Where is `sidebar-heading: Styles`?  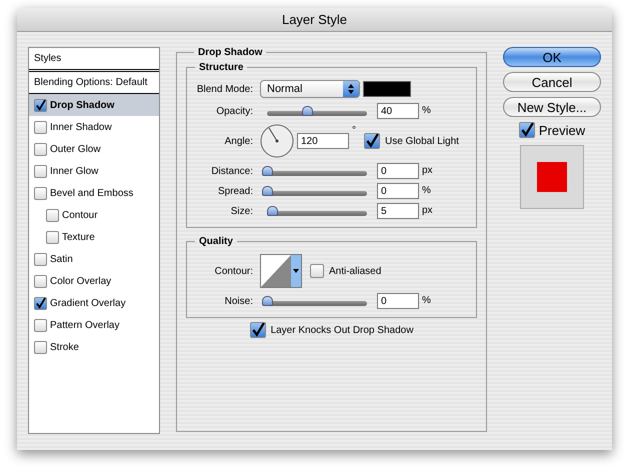 sidebar-heading: Styles is located at coordinates (48, 58).